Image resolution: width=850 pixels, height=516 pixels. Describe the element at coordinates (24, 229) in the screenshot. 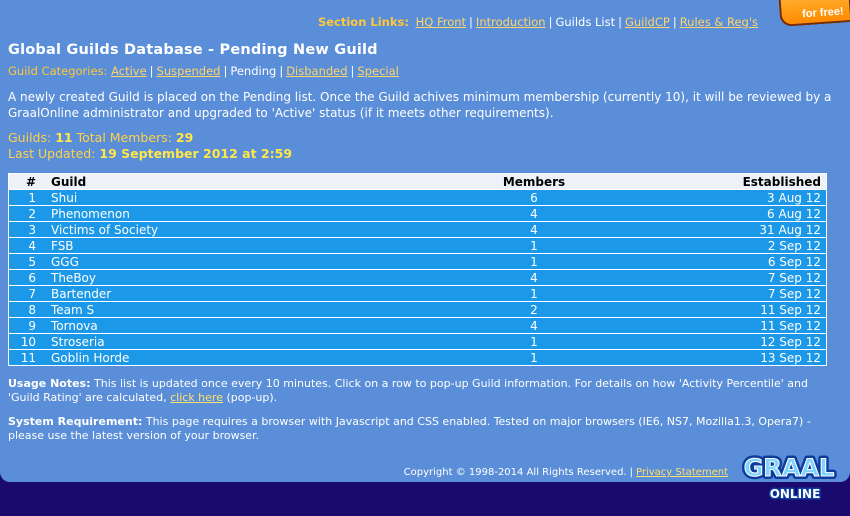

I see `row-number: 3` at that location.